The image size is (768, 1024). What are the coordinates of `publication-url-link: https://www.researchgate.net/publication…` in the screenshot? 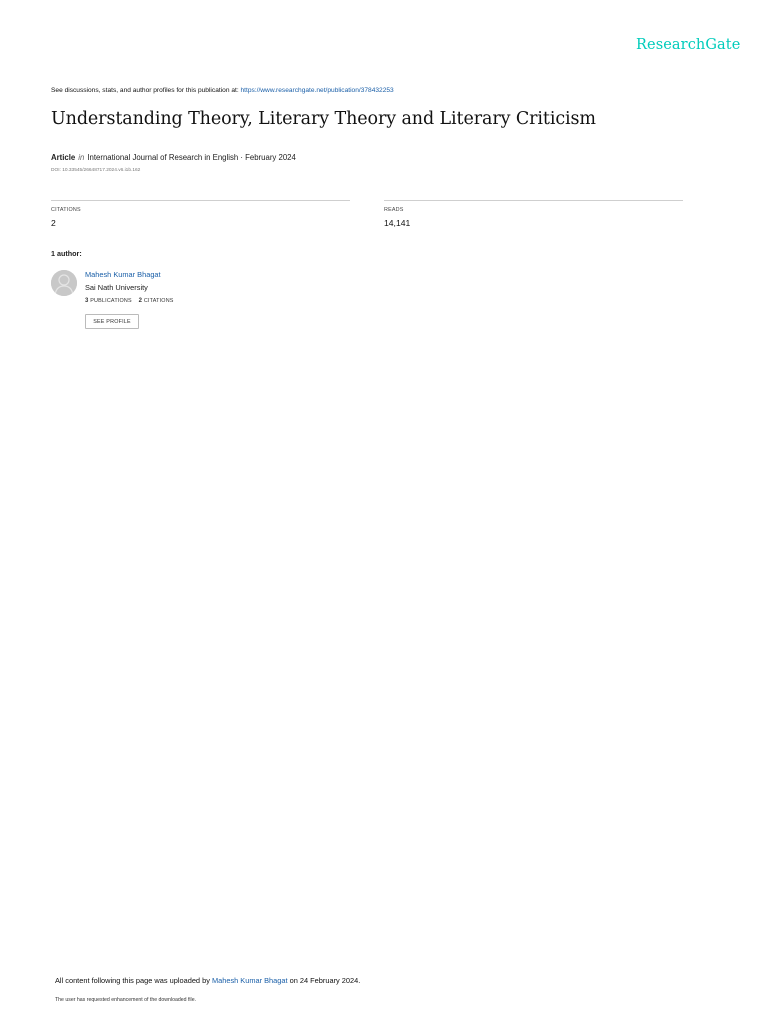 It's located at (317, 90).